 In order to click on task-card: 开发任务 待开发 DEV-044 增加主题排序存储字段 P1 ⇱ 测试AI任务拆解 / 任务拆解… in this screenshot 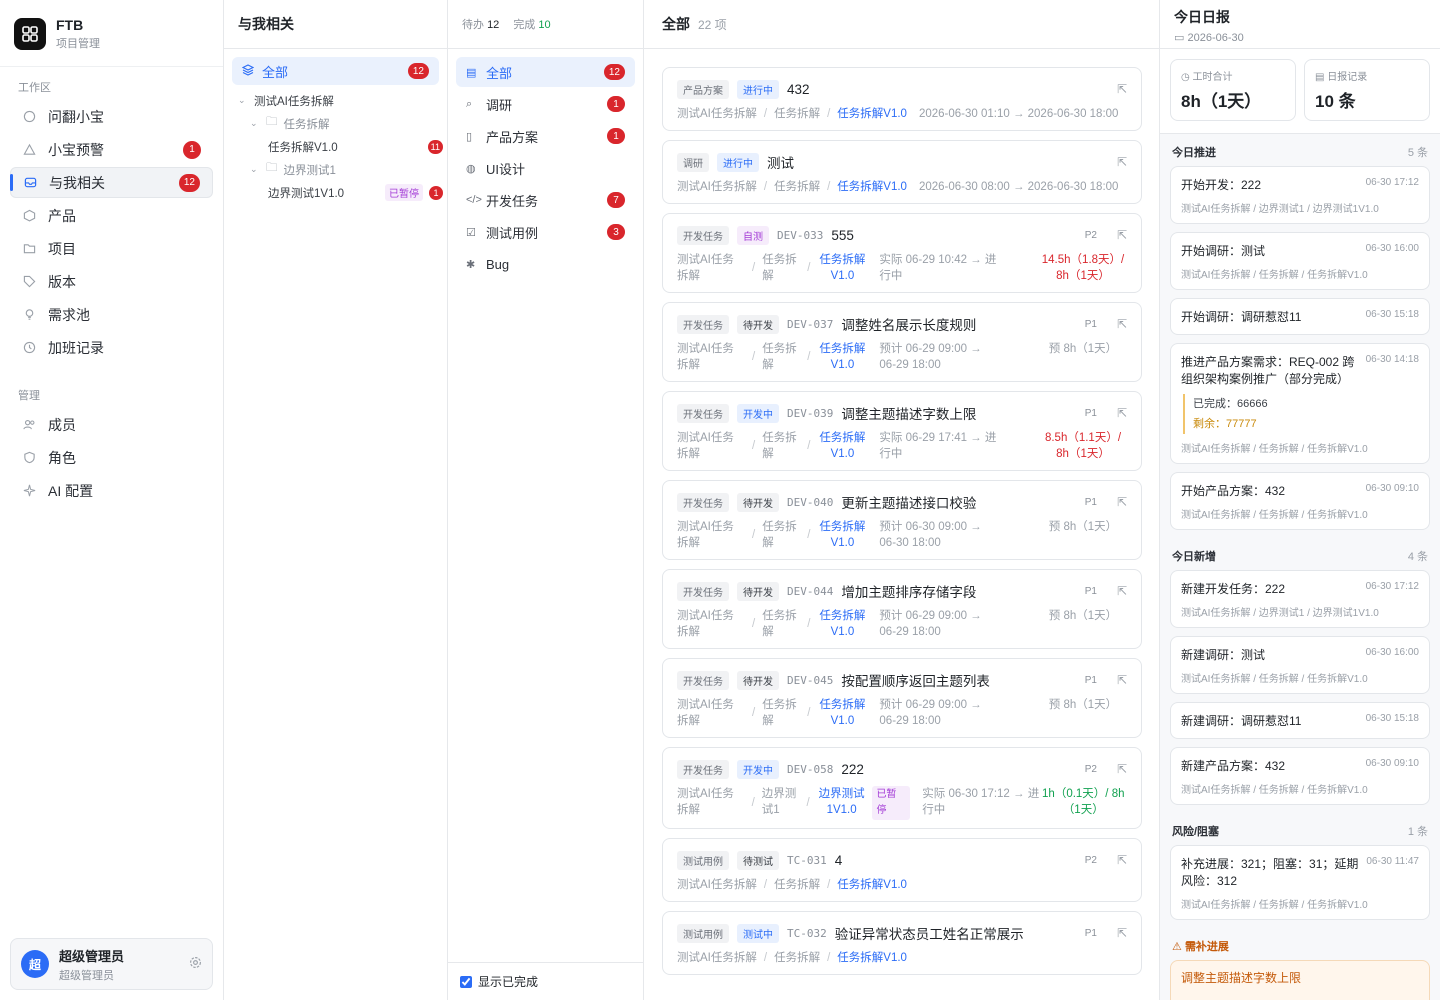, I will do `click(902, 609)`.